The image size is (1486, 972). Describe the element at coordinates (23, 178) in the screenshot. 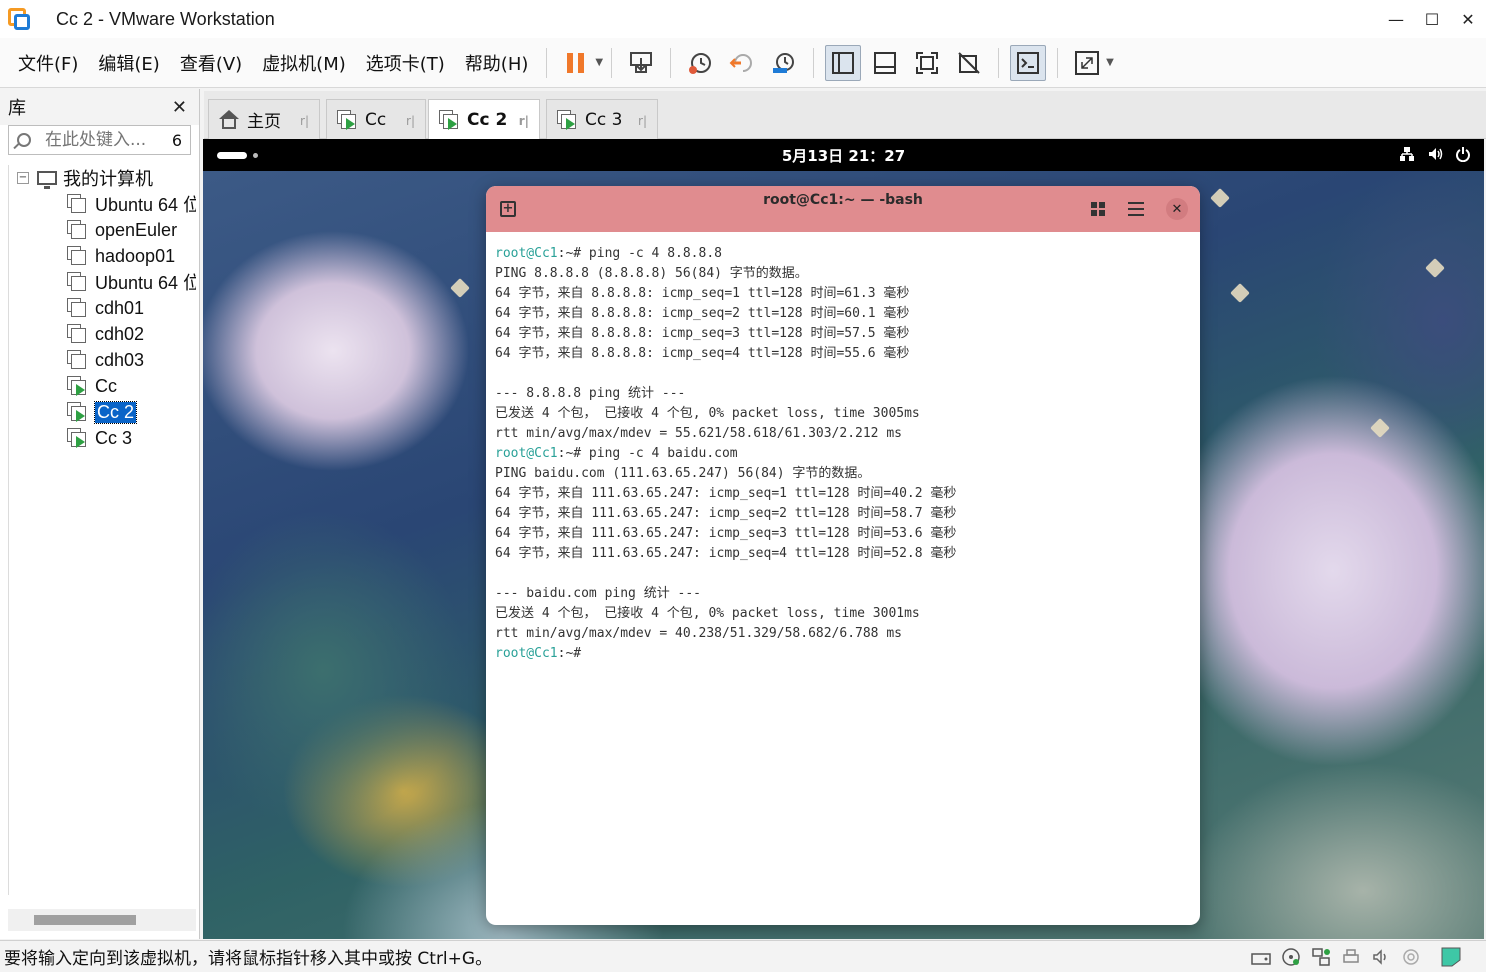

I see `collapse-icon: −` at that location.